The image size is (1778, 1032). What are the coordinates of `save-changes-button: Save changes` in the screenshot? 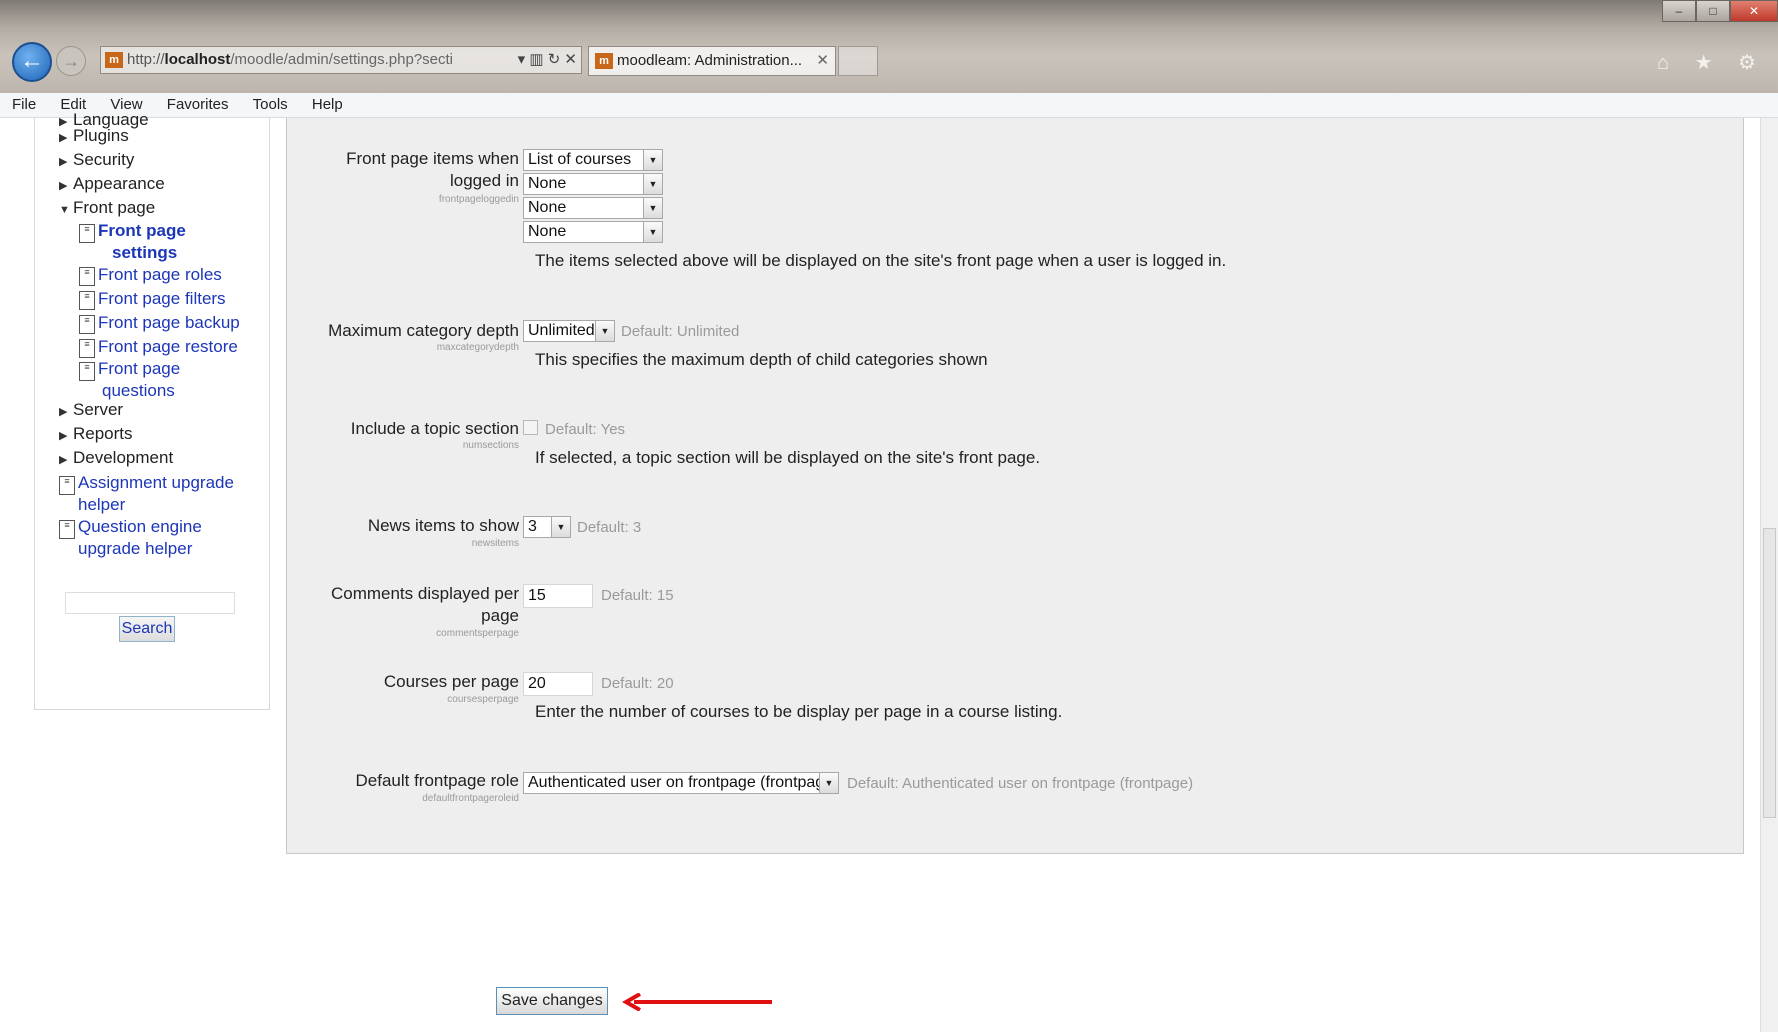 It's located at (552, 1001).